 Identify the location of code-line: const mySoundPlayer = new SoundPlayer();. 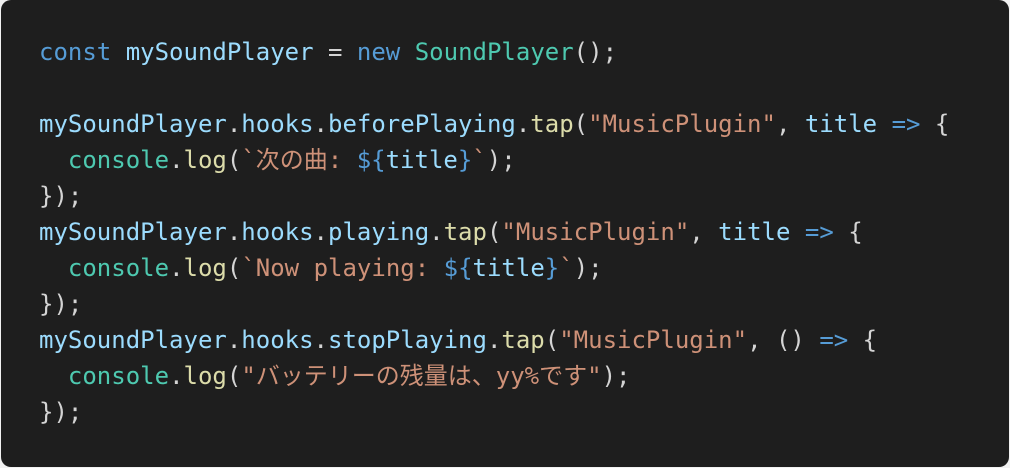
(505, 52).